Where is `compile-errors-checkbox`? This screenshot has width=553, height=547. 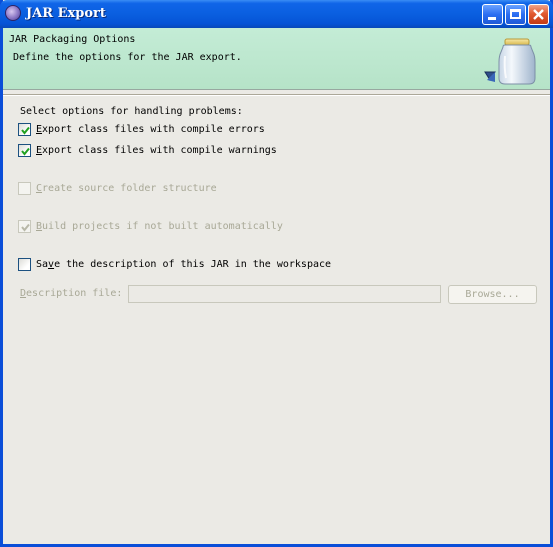 compile-errors-checkbox is located at coordinates (24, 129).